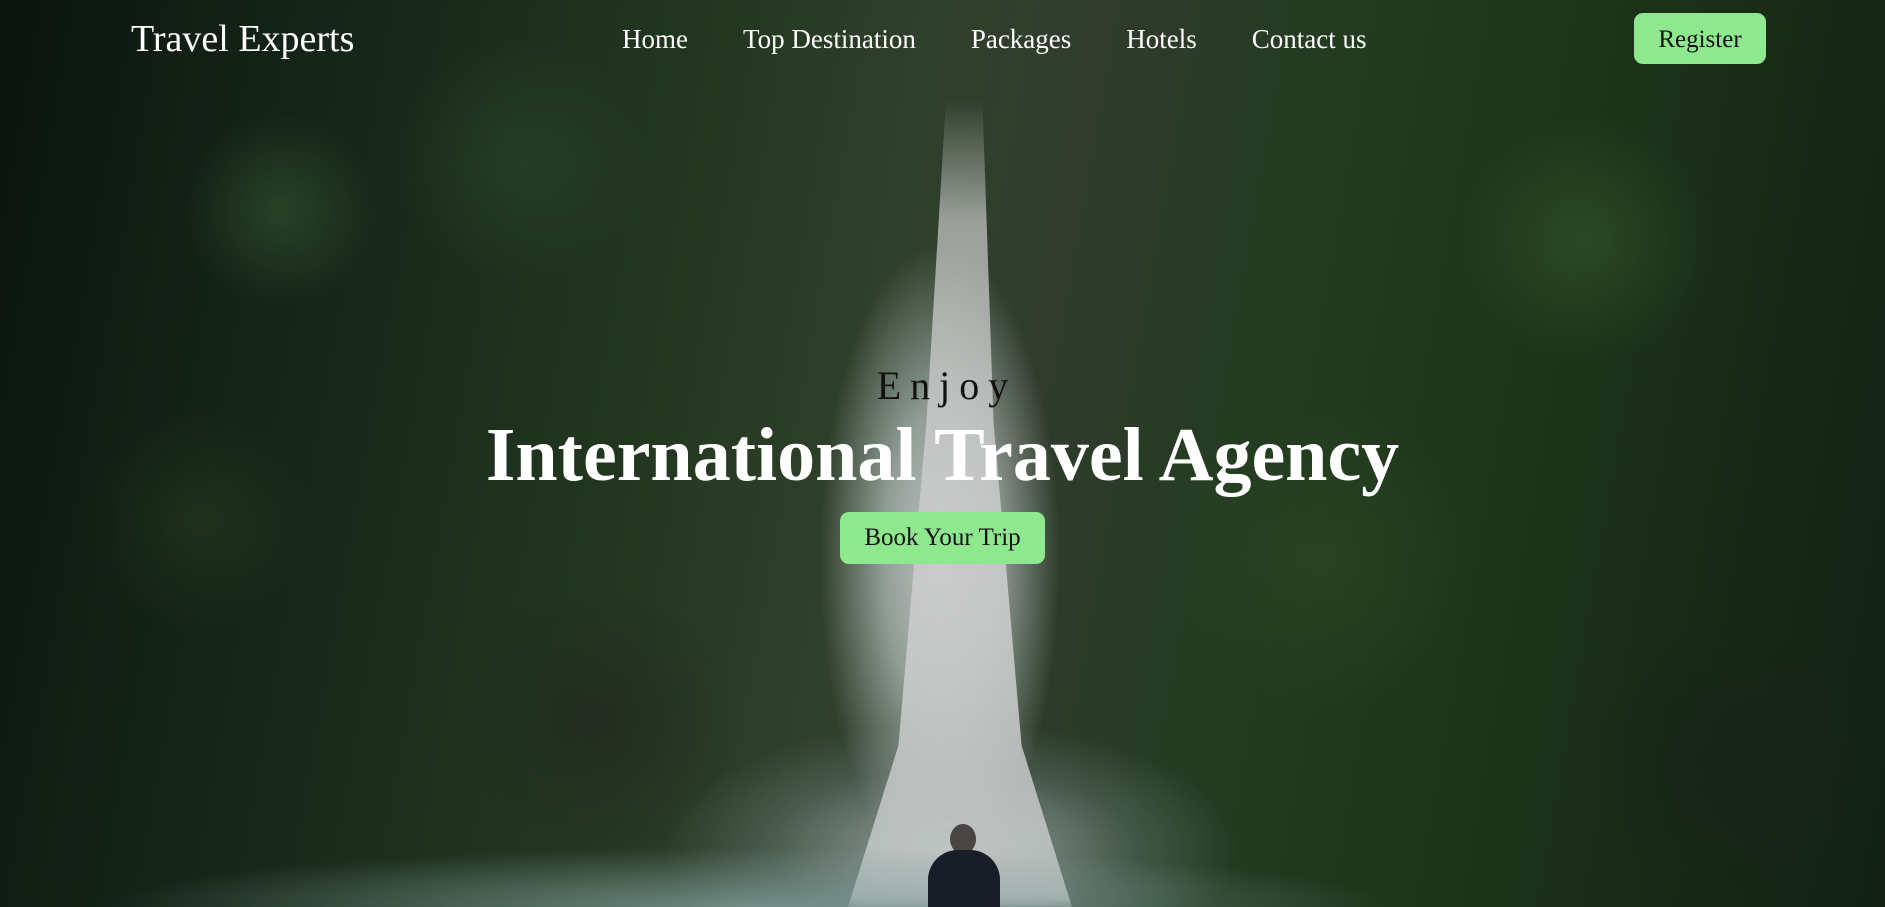 Image resolution: width=1885 pixels, height=907 pixels. What do you see at coordinates (1309, 39) in the screenshot?
I see `nav-link-contact-us: Contact us` at bounding box center [1309, 39].